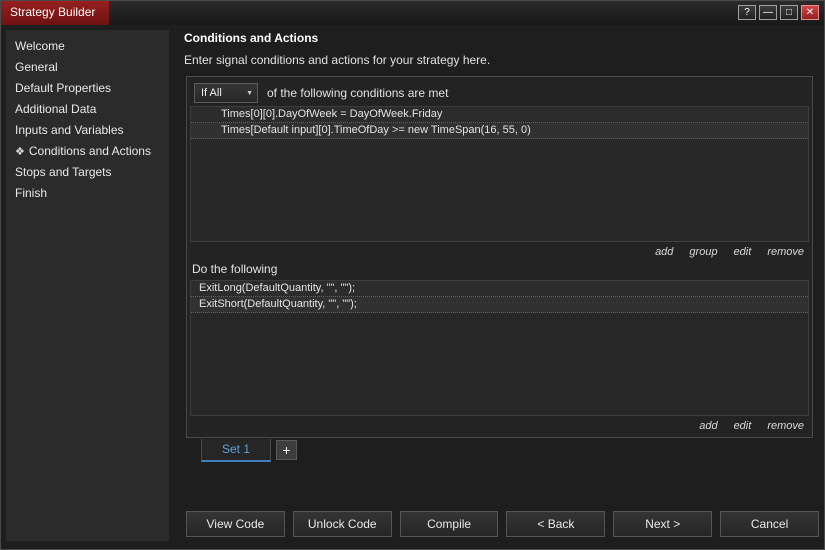 The image size is (825, 550). I want to click on actions-edit-link: edit, so click(743, 426).